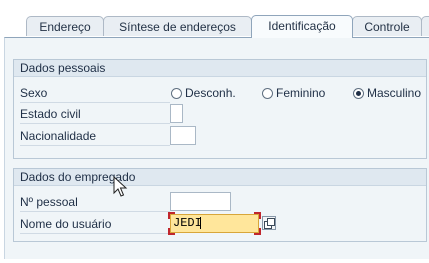 This screenshot has width=429, height=263. Describe the element at coordinates (257, 231) in the screenshot. I see `focus-corner-bottom-right` at that location.